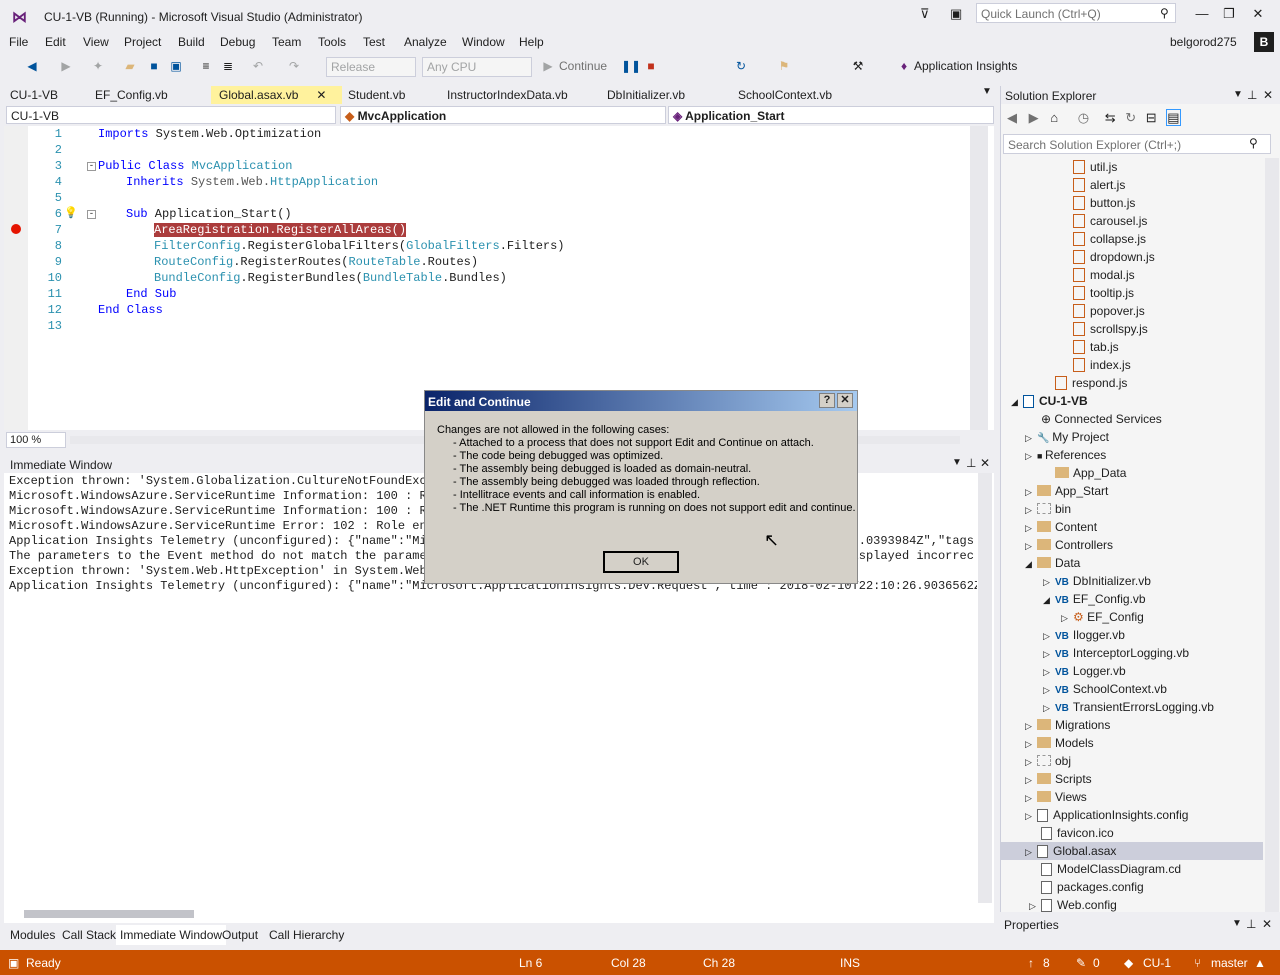 The image size is (1280, 975). I want to click on quick-launch-input: Quick Launch (Ctrl+Q), so click(1076, 13).